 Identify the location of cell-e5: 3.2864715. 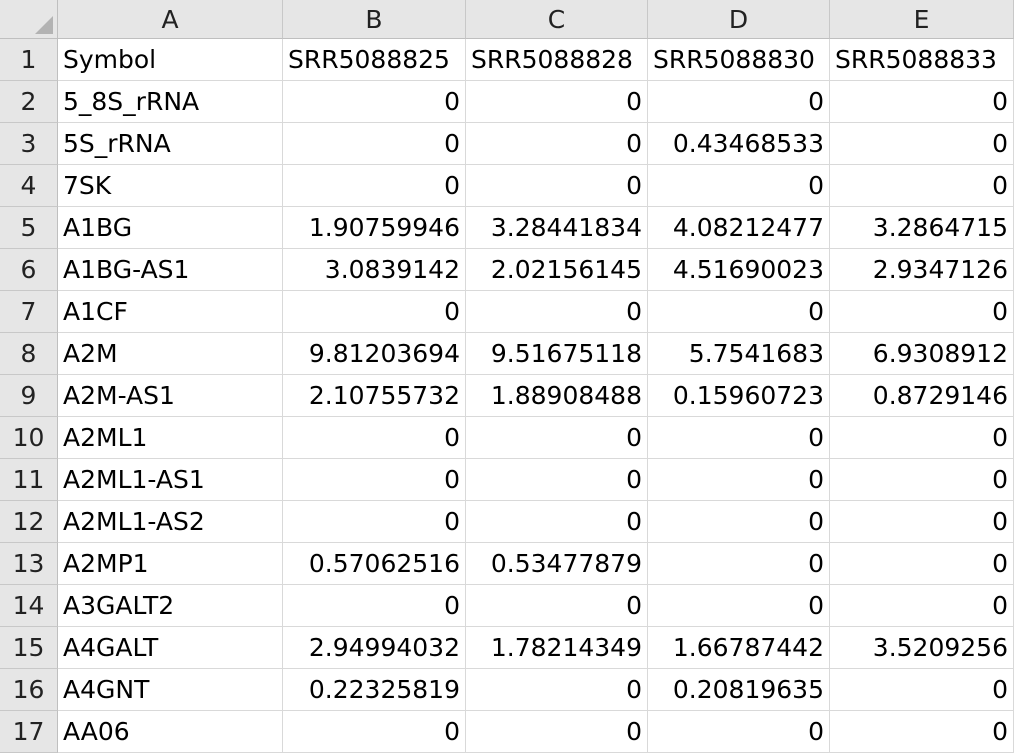
(922, 228).